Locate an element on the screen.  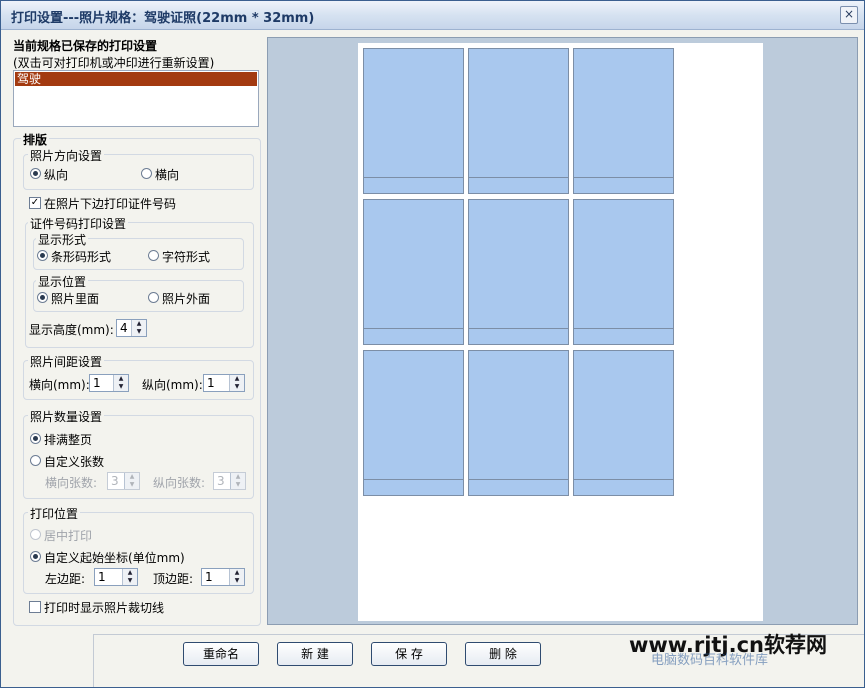
cutline-checkbox is located at coordinates (35, 607).